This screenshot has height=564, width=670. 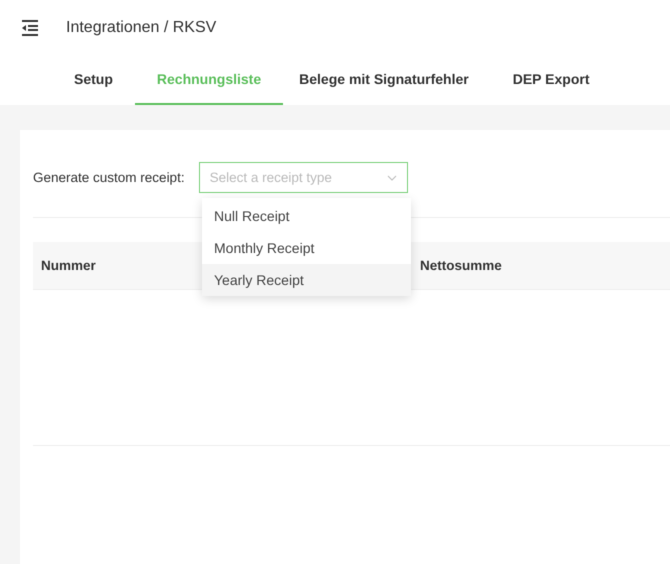 I want to click on chevron-down-icon, so click(x=391, y=177).